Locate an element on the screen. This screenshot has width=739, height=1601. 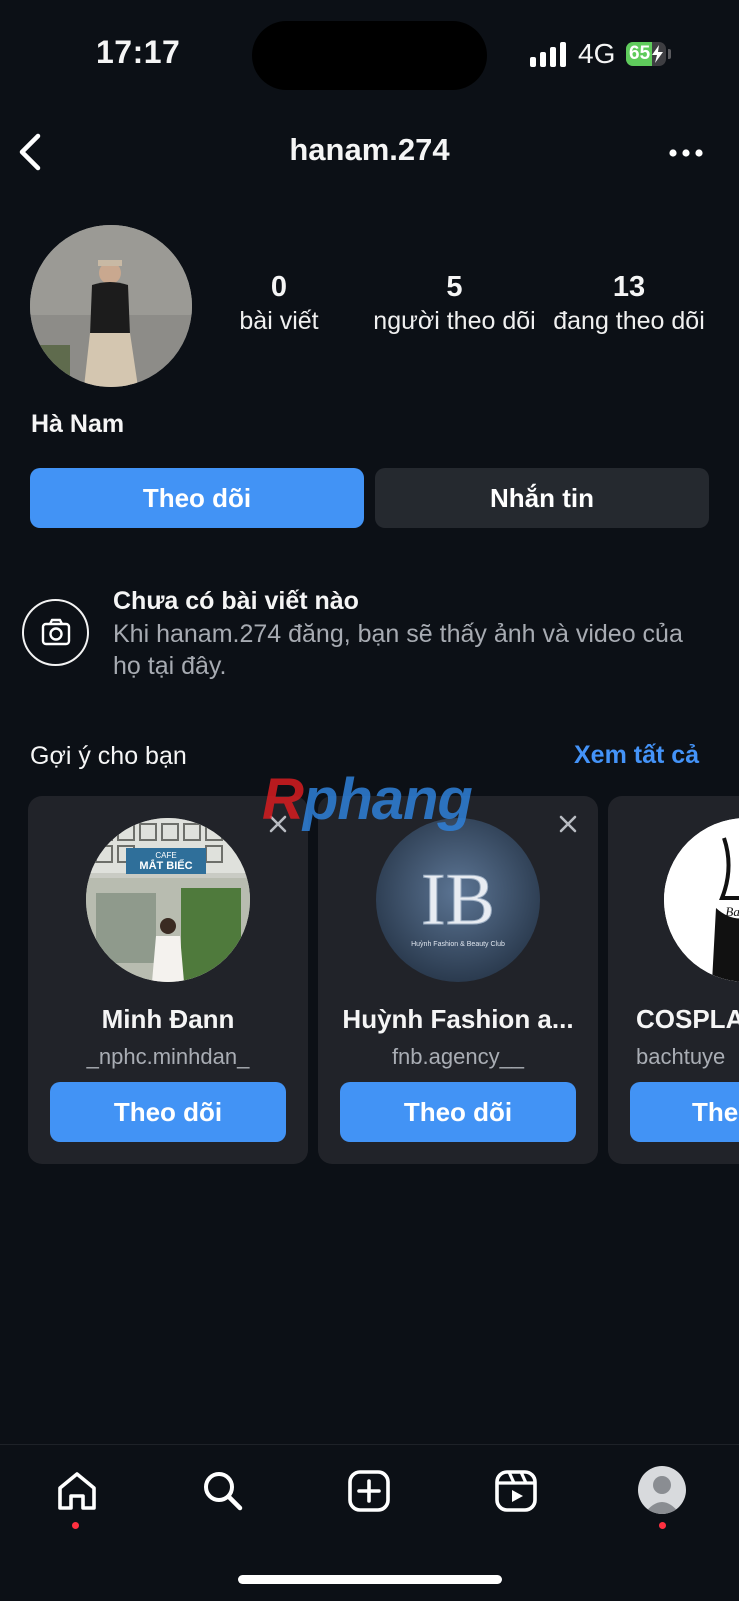
cafe-sign-text: MẮT BIẾC is located at coordinates (165, 865).